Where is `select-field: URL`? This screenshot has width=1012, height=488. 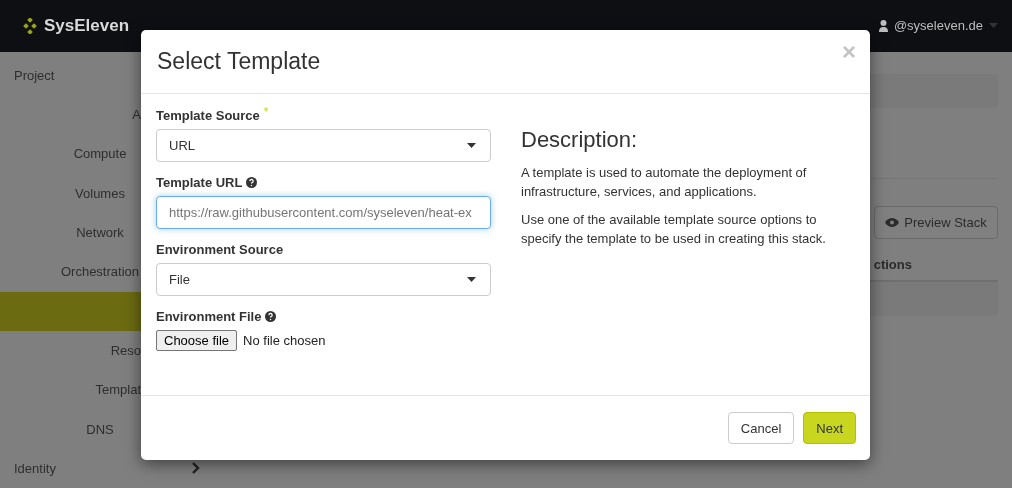
select-field: URL is located at coordinates (323, 145).